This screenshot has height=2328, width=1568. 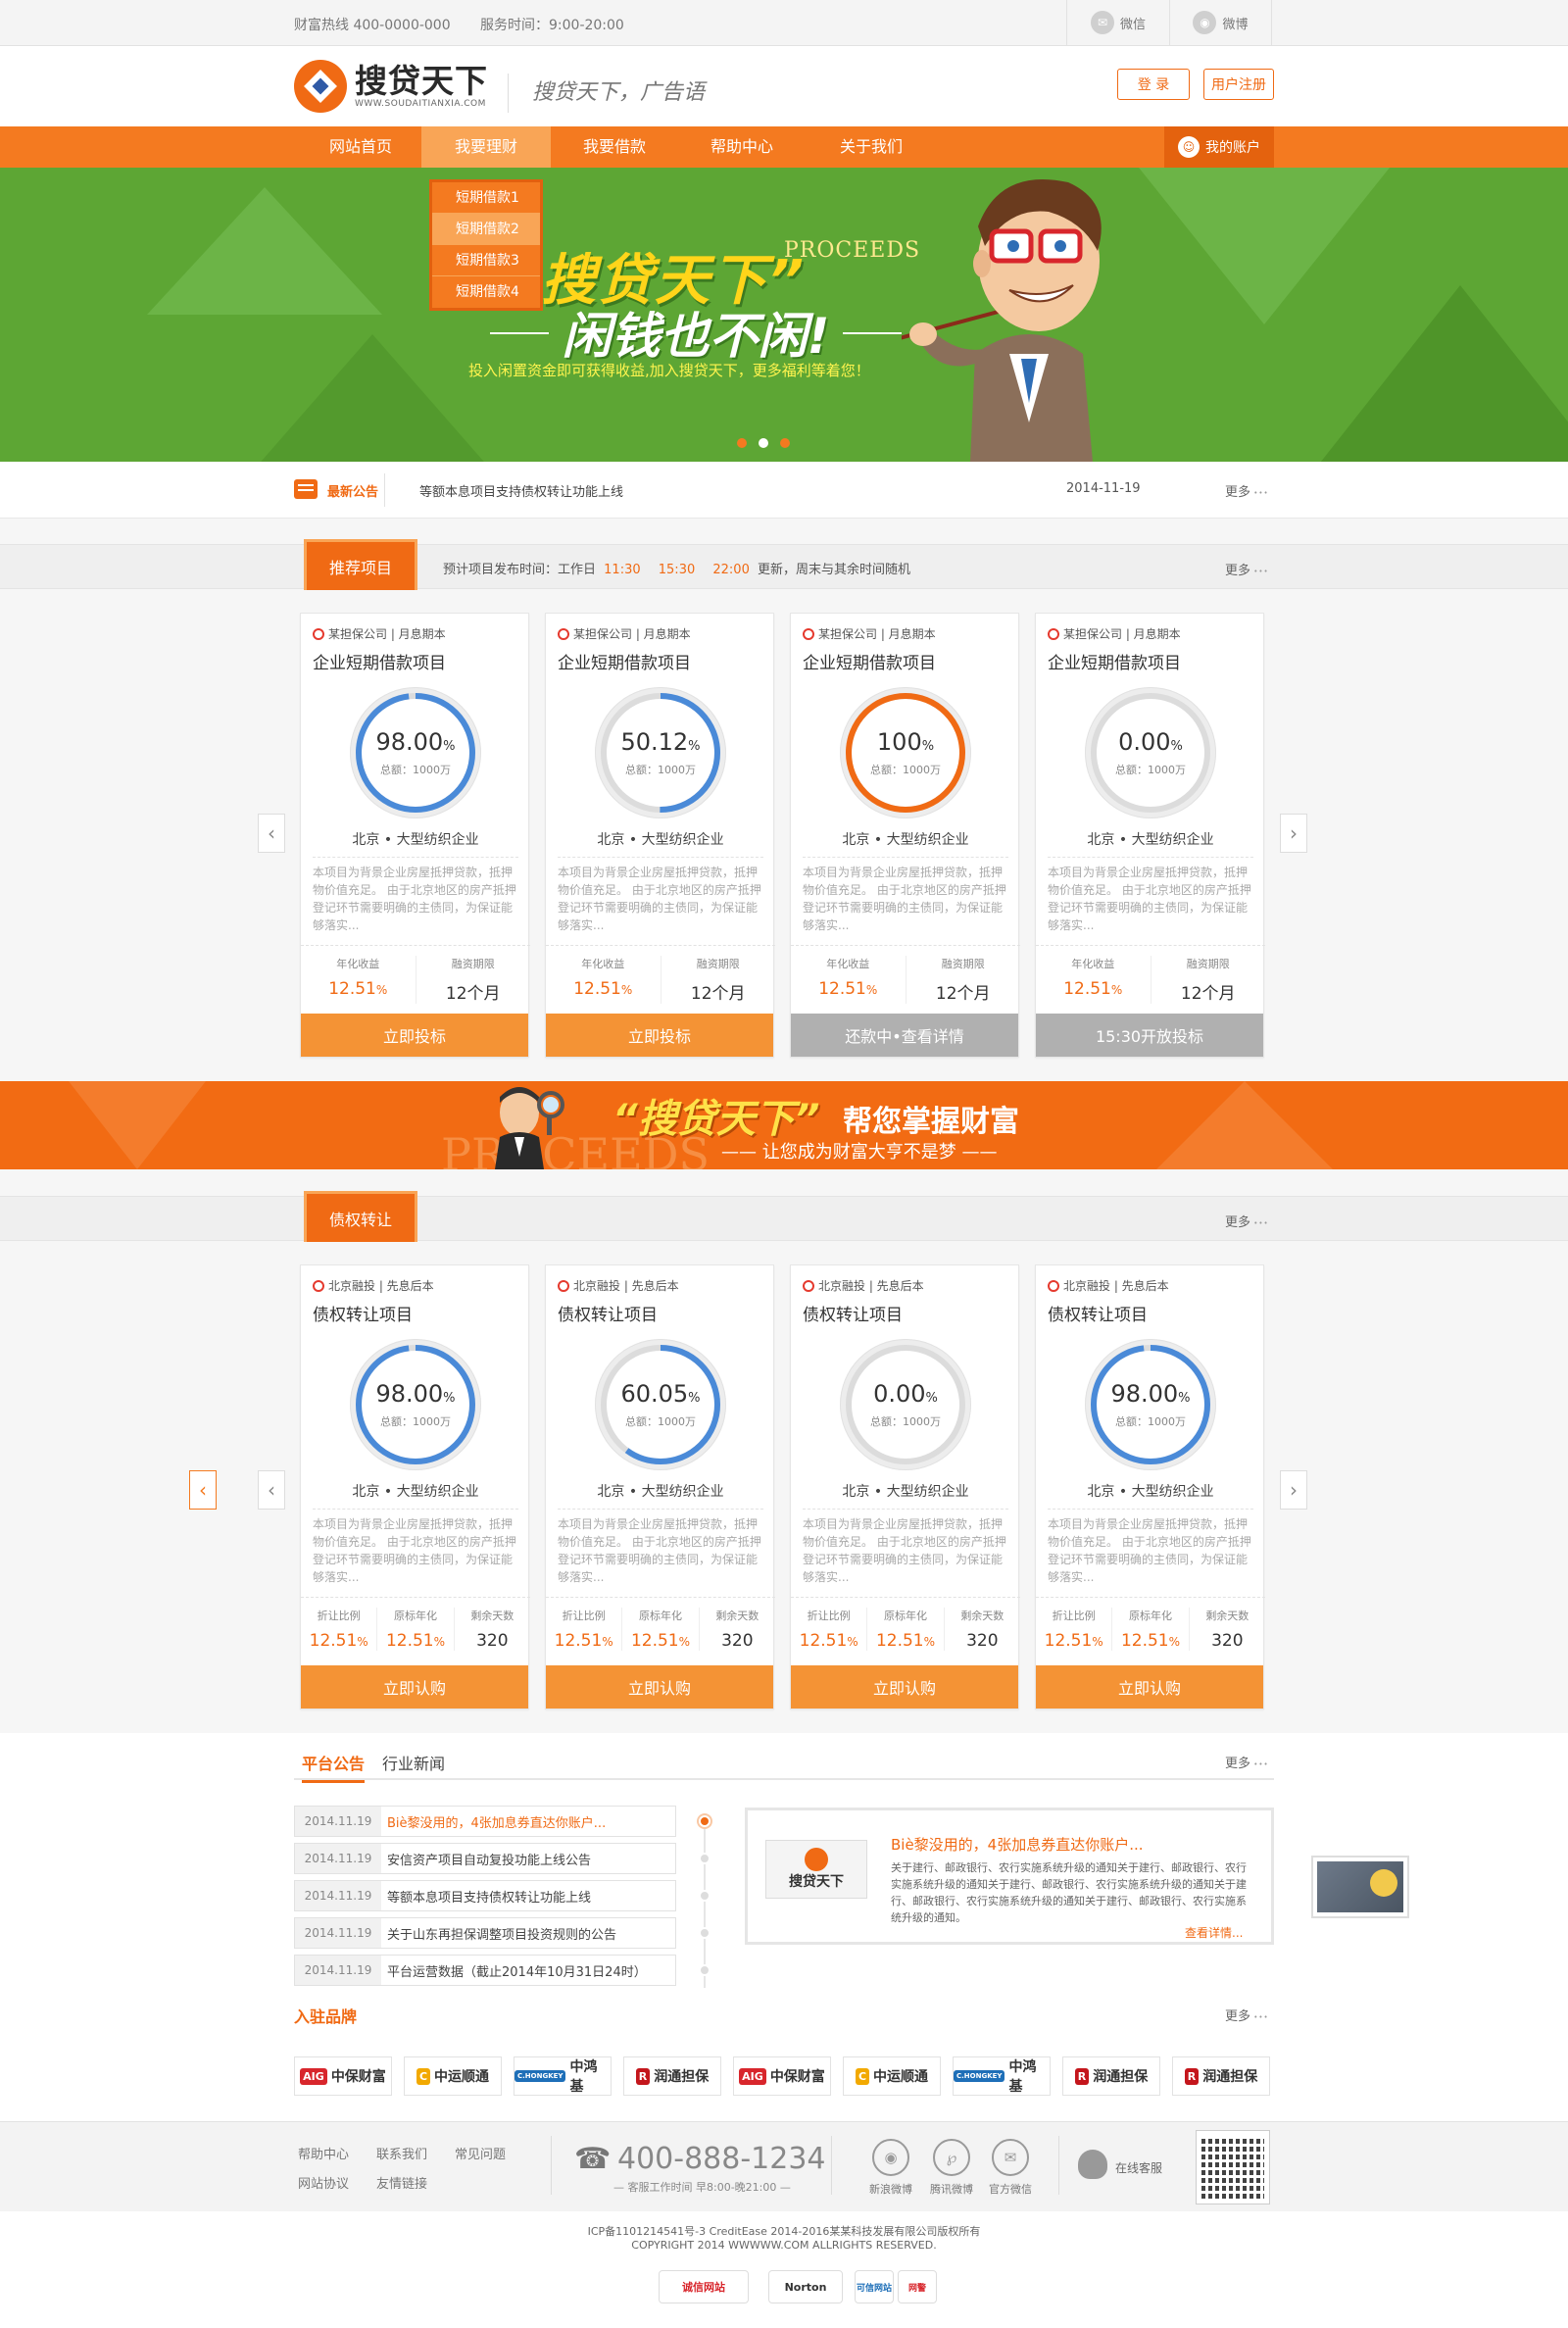 What do you see at coordinates (704, 1858) in the screenshot?
I see `timeline-dot` at bounding box center [704, 1858].